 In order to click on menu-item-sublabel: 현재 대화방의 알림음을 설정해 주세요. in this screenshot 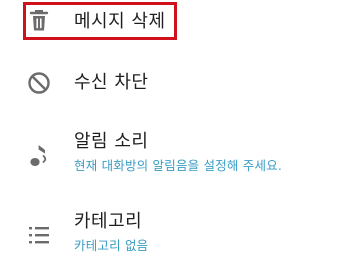, I will do `click(178, 165)`.